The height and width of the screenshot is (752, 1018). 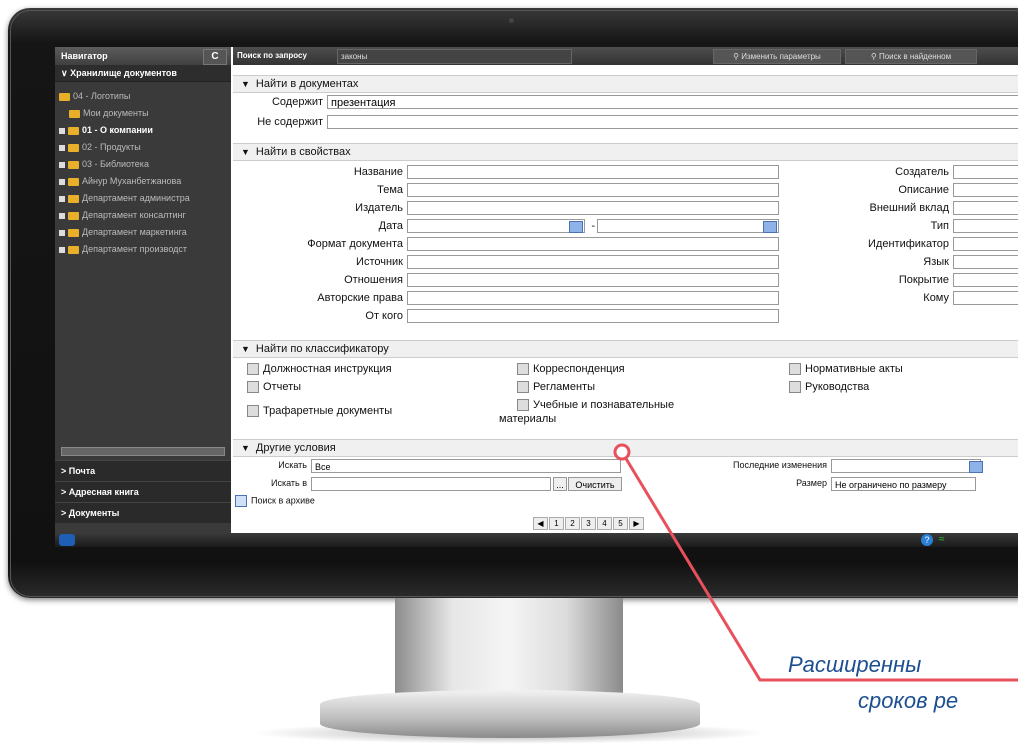 I want to click on annotation-line-2: сроков ре, so click(x=908, y=700).